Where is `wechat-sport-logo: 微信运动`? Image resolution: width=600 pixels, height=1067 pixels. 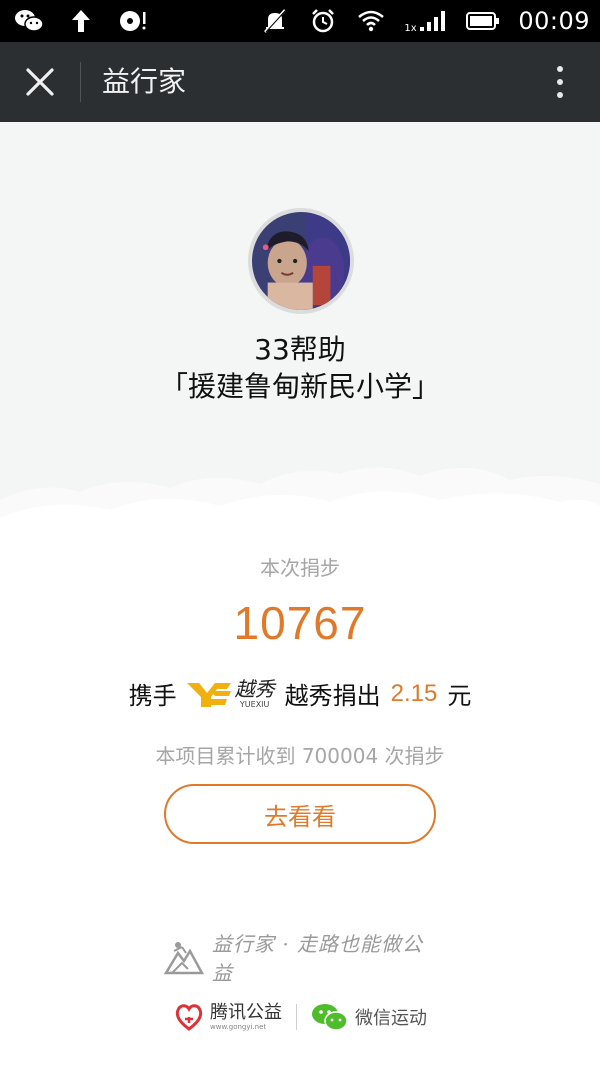
wechat-sport-logo: 微信运动 is located at coordinates (369, 1017).